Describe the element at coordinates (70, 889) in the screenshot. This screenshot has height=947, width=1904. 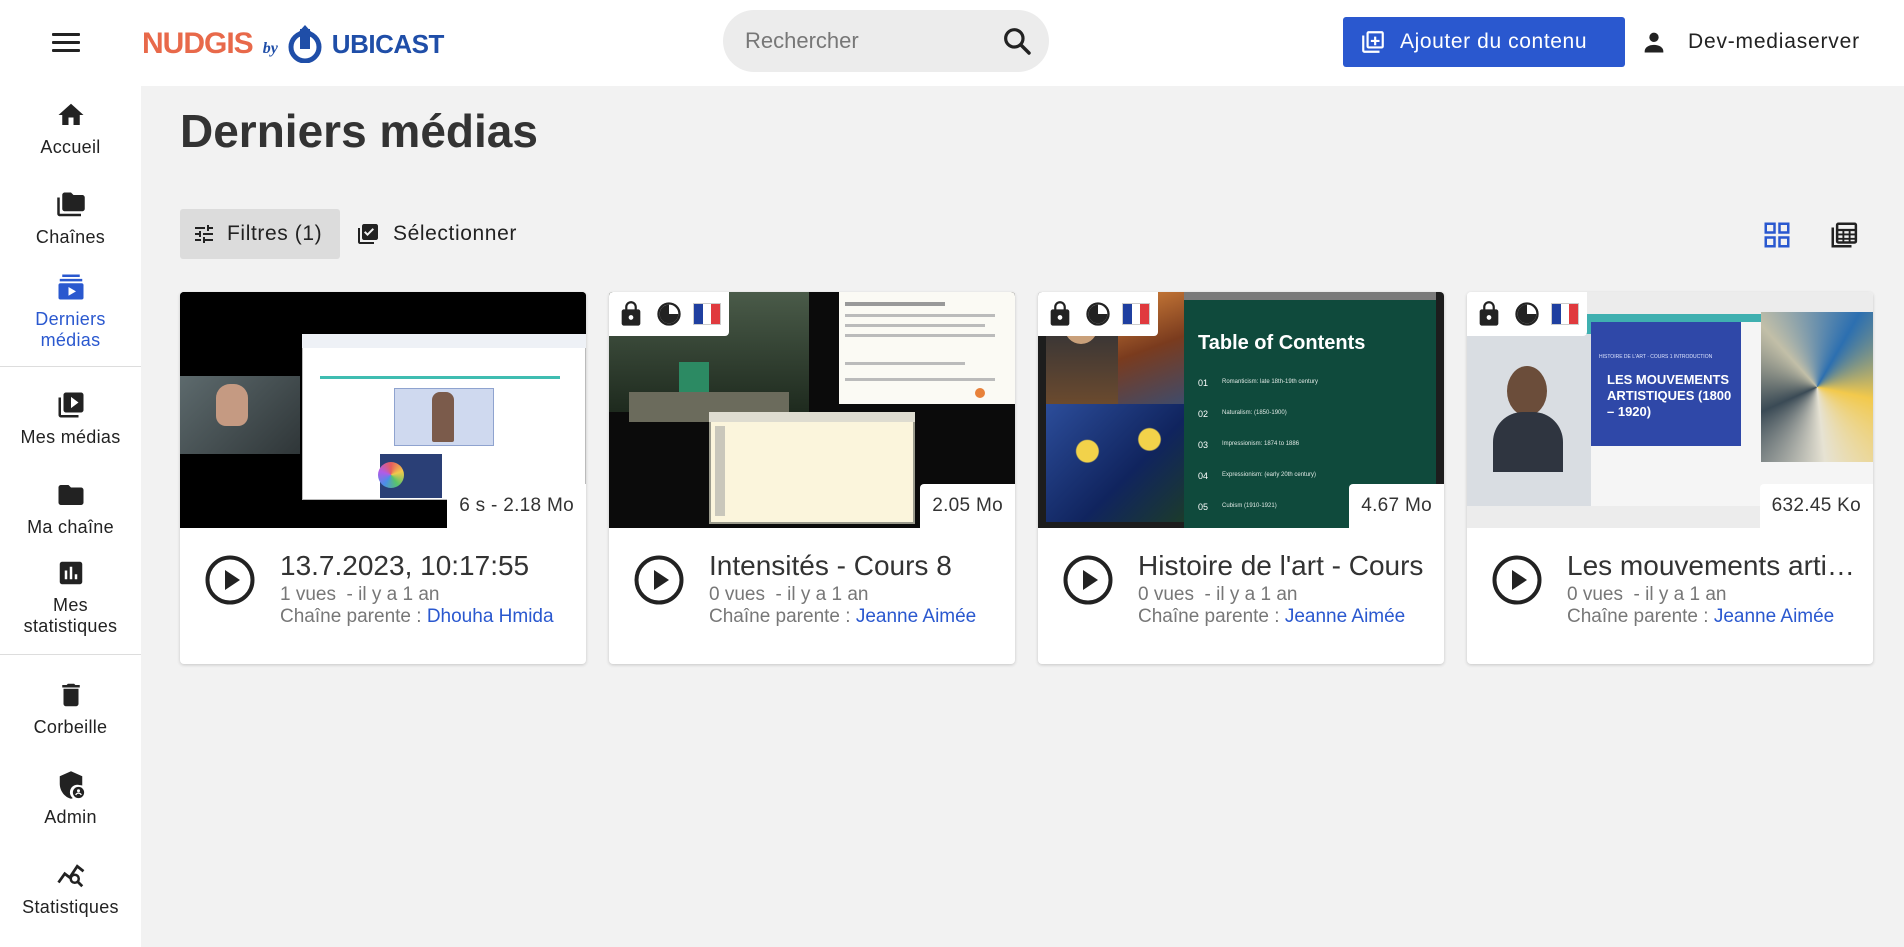
I see `sidebar-item-statistiques: Statistiques` at that location.